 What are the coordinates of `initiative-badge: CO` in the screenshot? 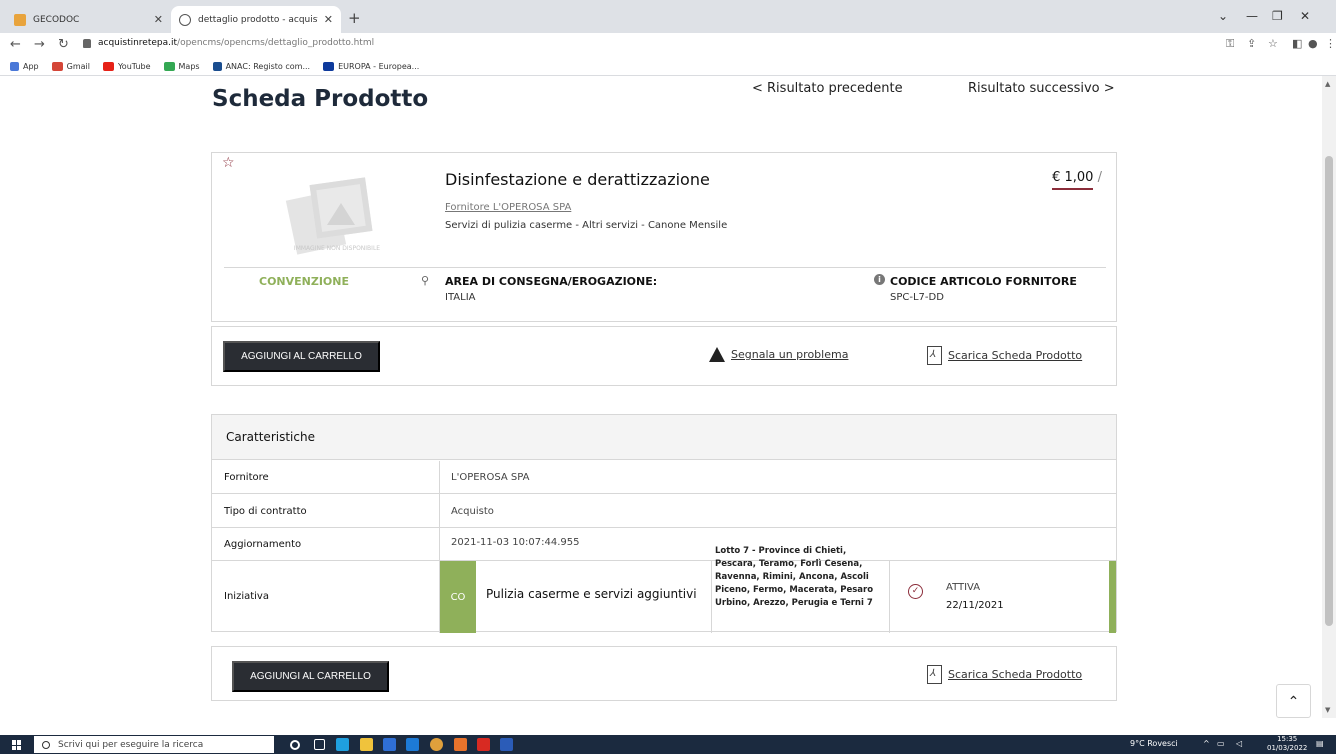 It's located at (458, 597).